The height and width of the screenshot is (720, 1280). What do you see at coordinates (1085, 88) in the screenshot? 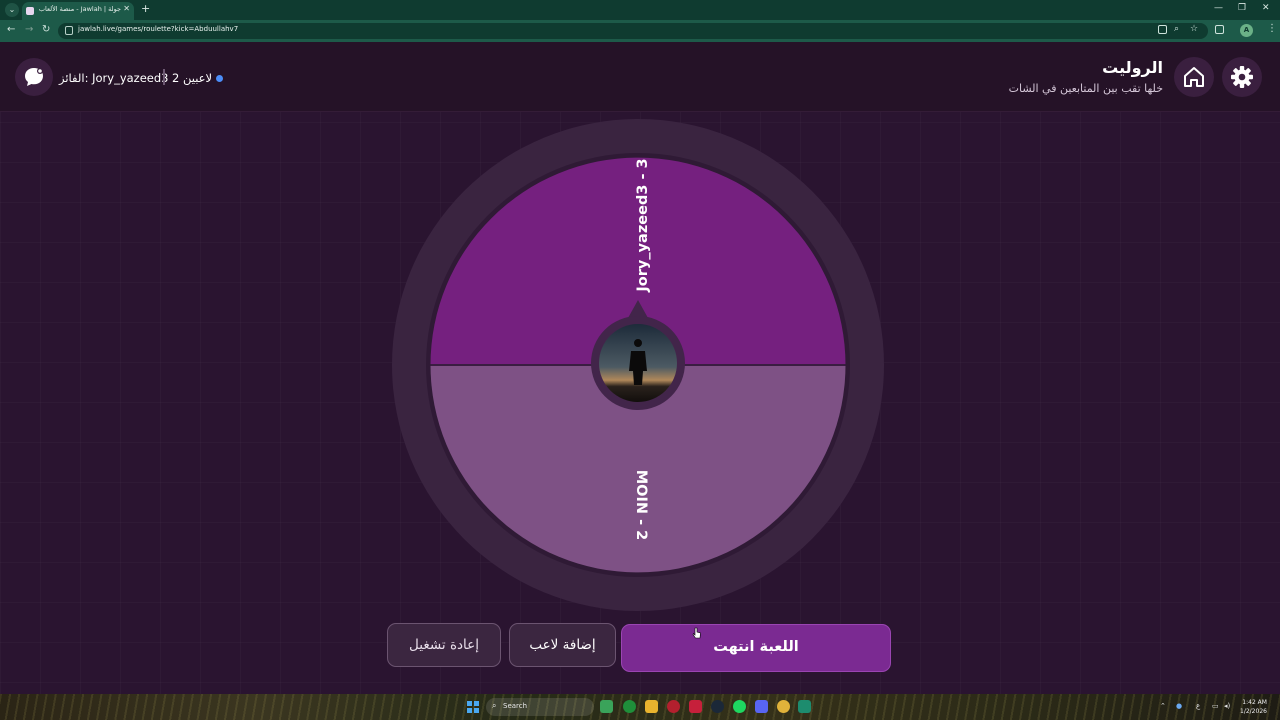
I see `page-subtitle: خلها تقب بين المتابعين في الشات` at bounding box center [1085, 88].